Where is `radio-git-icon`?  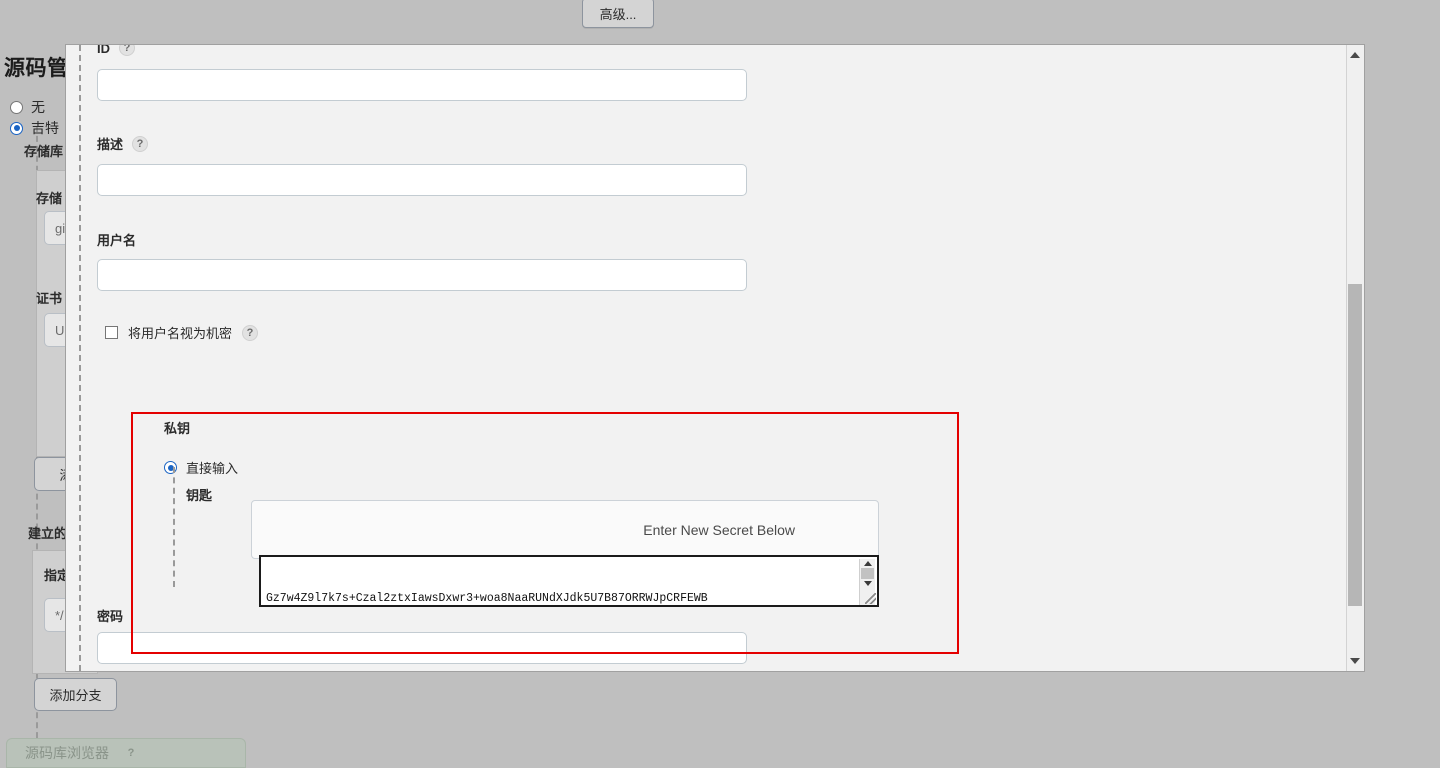
radio-git-icon is located at coordinates (16, 128).